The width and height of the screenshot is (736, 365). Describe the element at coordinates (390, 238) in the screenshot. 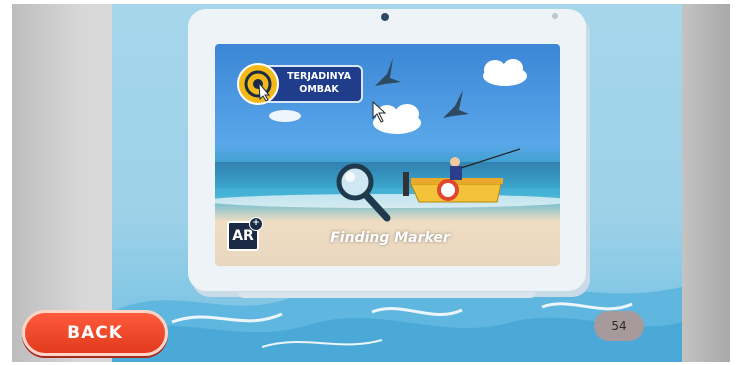

I see `finding-marker-status: Finding Marker` at that location.